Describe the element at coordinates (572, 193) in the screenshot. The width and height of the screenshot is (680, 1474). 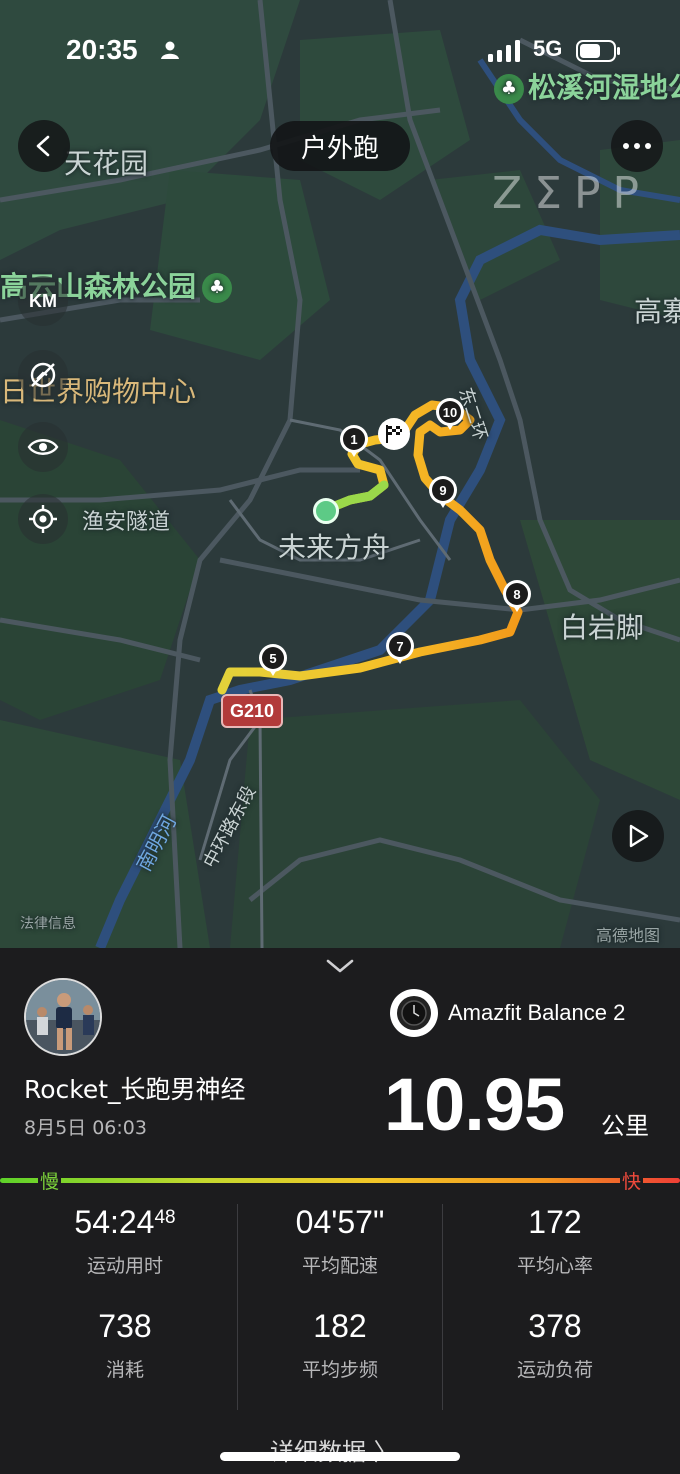
I see `zepp-watermark: ZΣPP` at that location.